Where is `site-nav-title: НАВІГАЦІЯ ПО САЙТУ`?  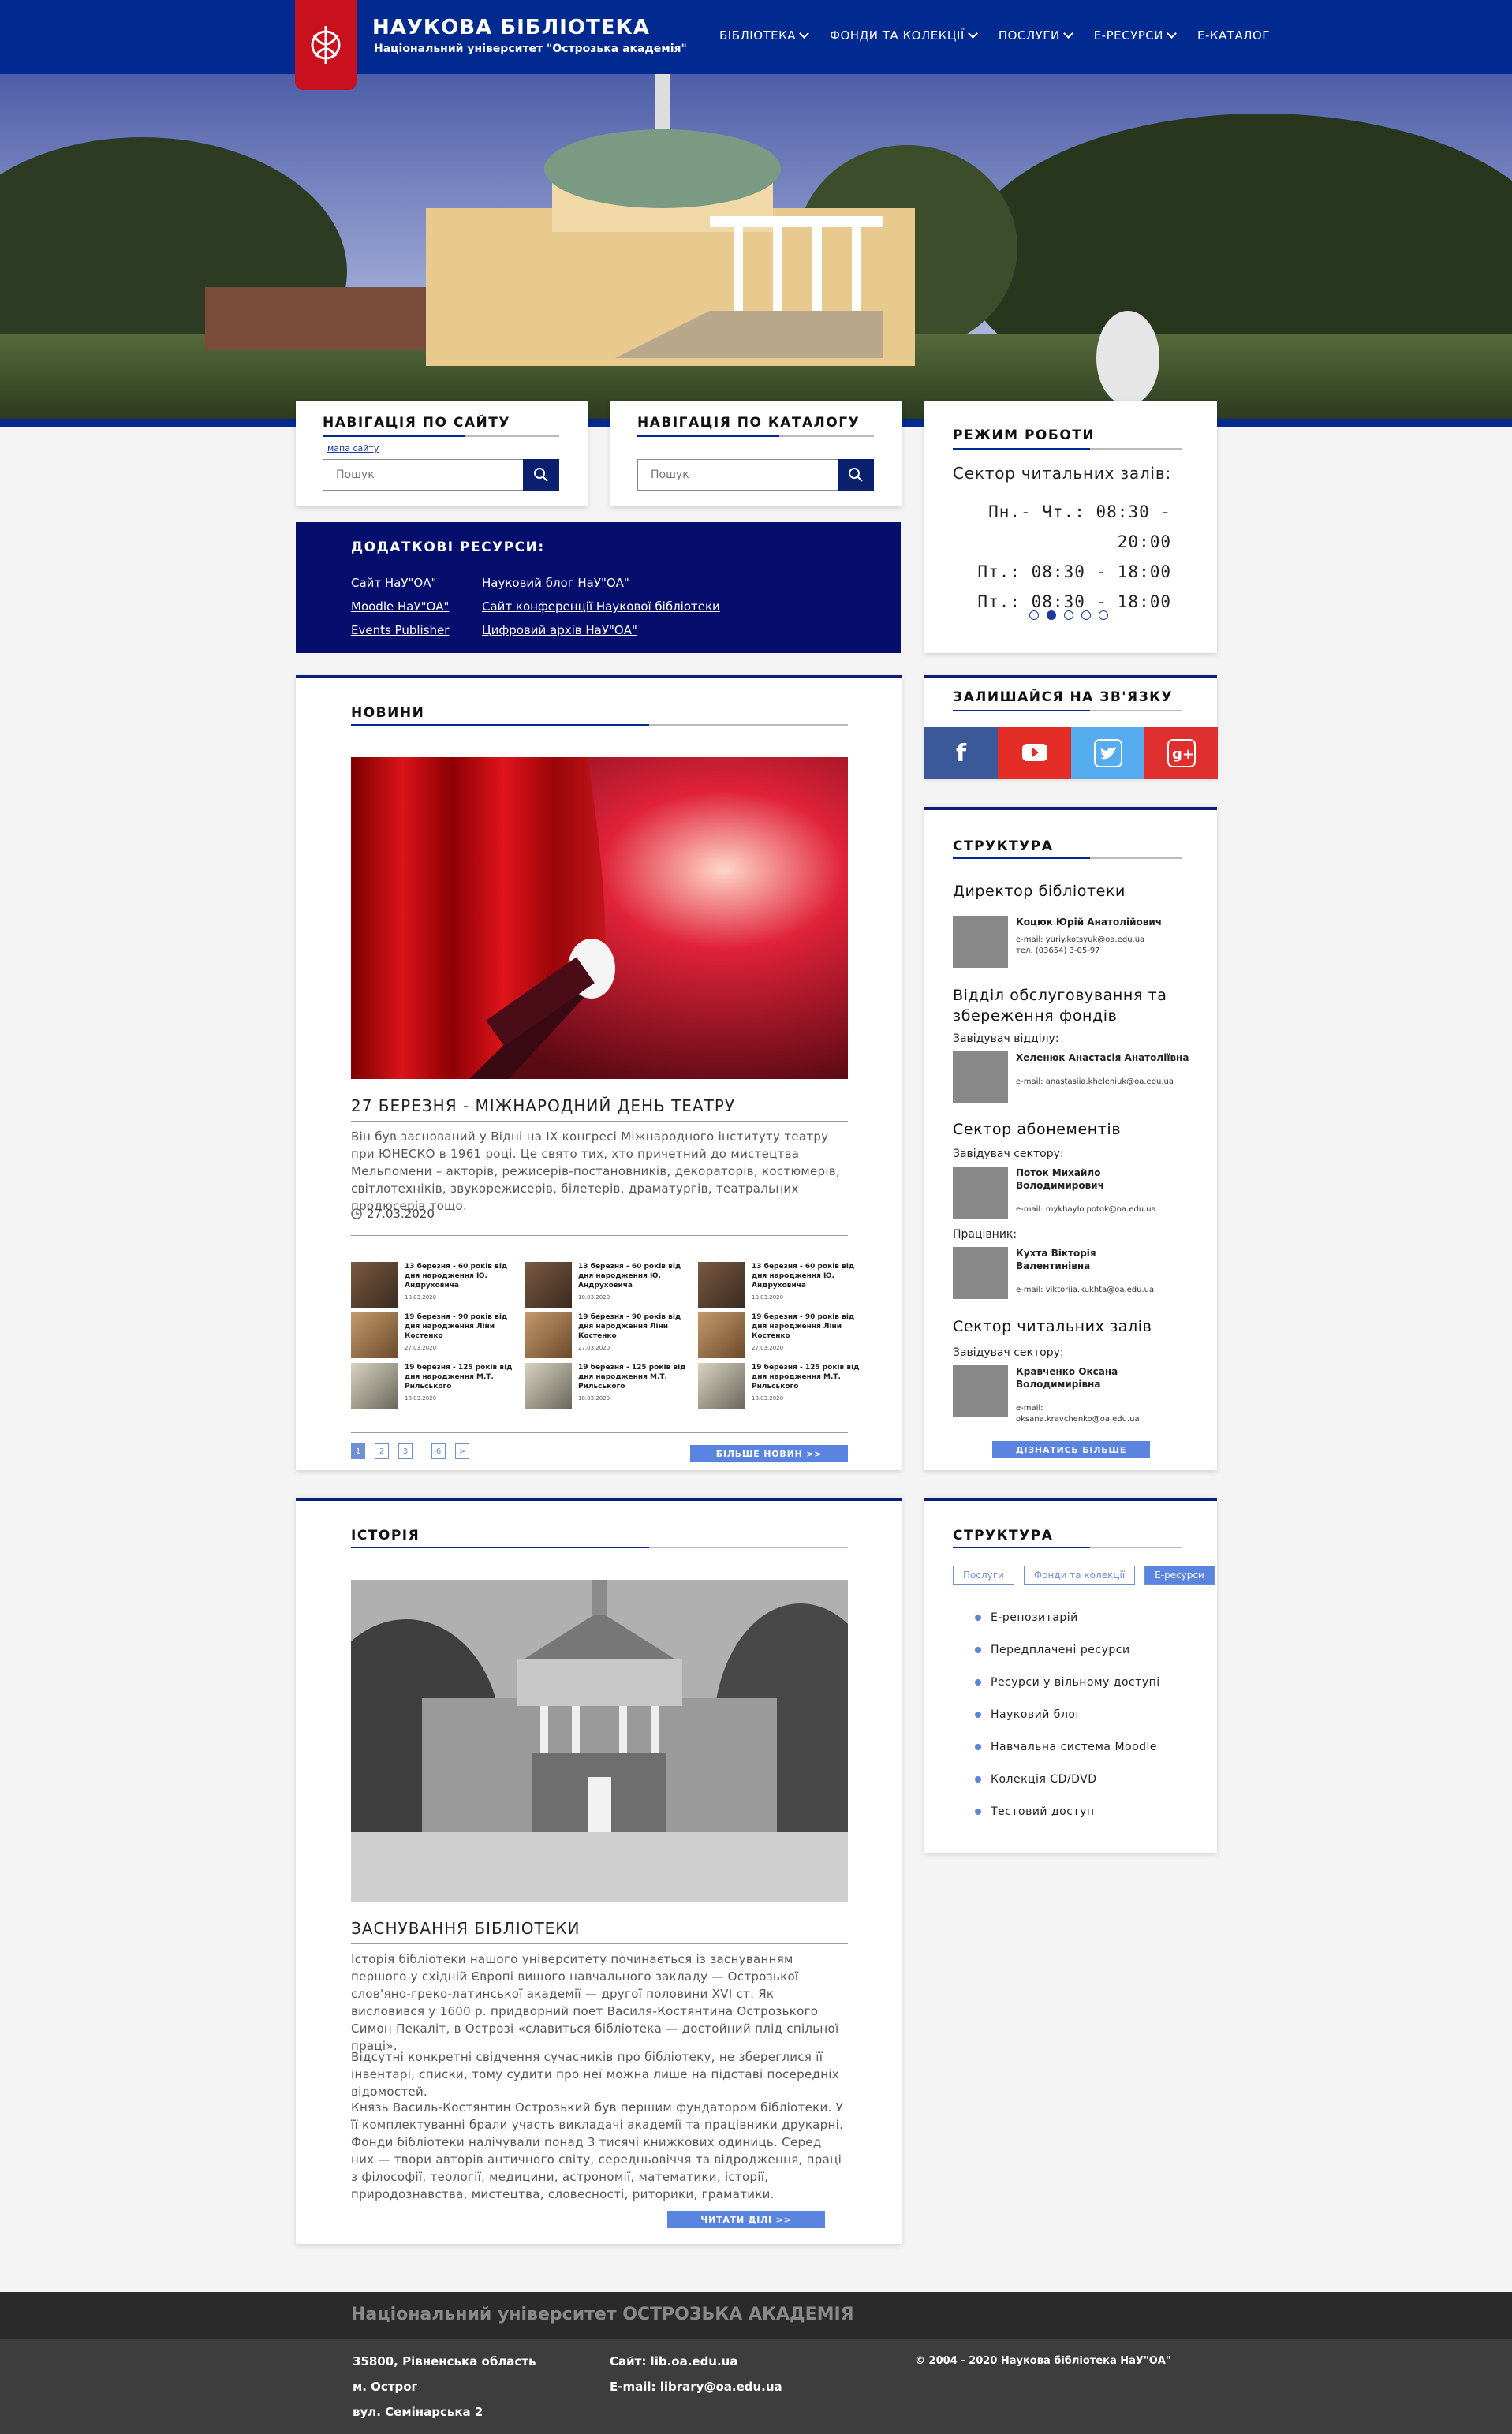 site-nav-title: НАВІГАЦІЯ ПО САЙТУ is located at coordinates (416, 423).